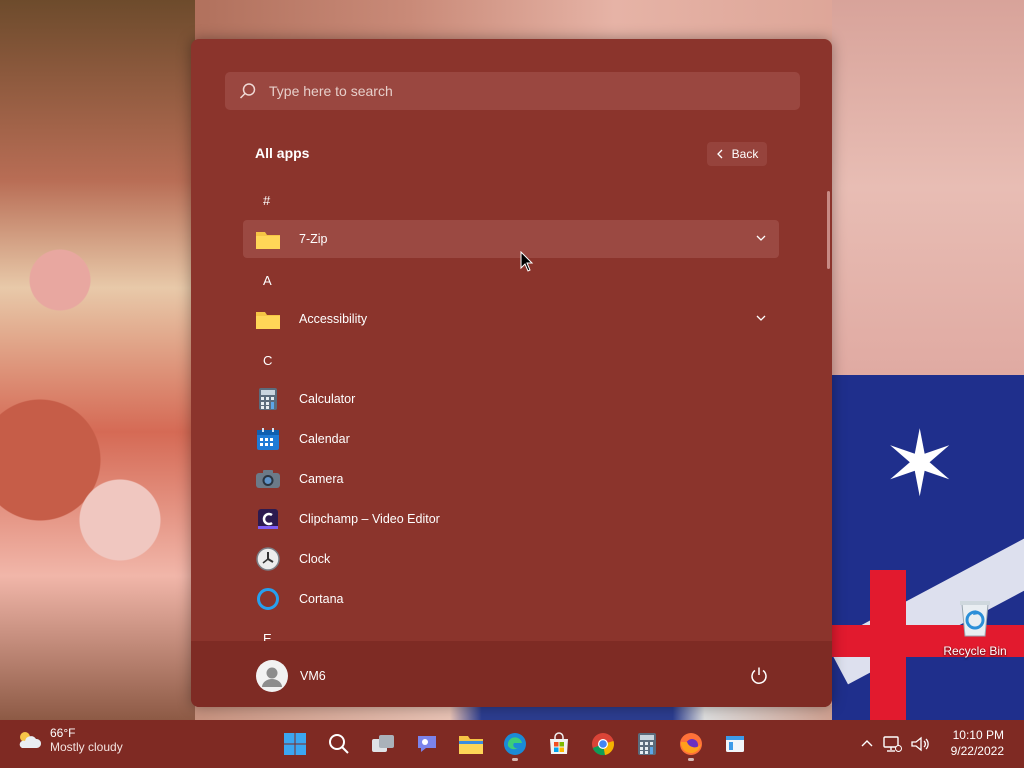 This screenshot has height=768, width=1024. I want to click on weather-widget: 66°F Mostly cloudy, so click(69, 740).